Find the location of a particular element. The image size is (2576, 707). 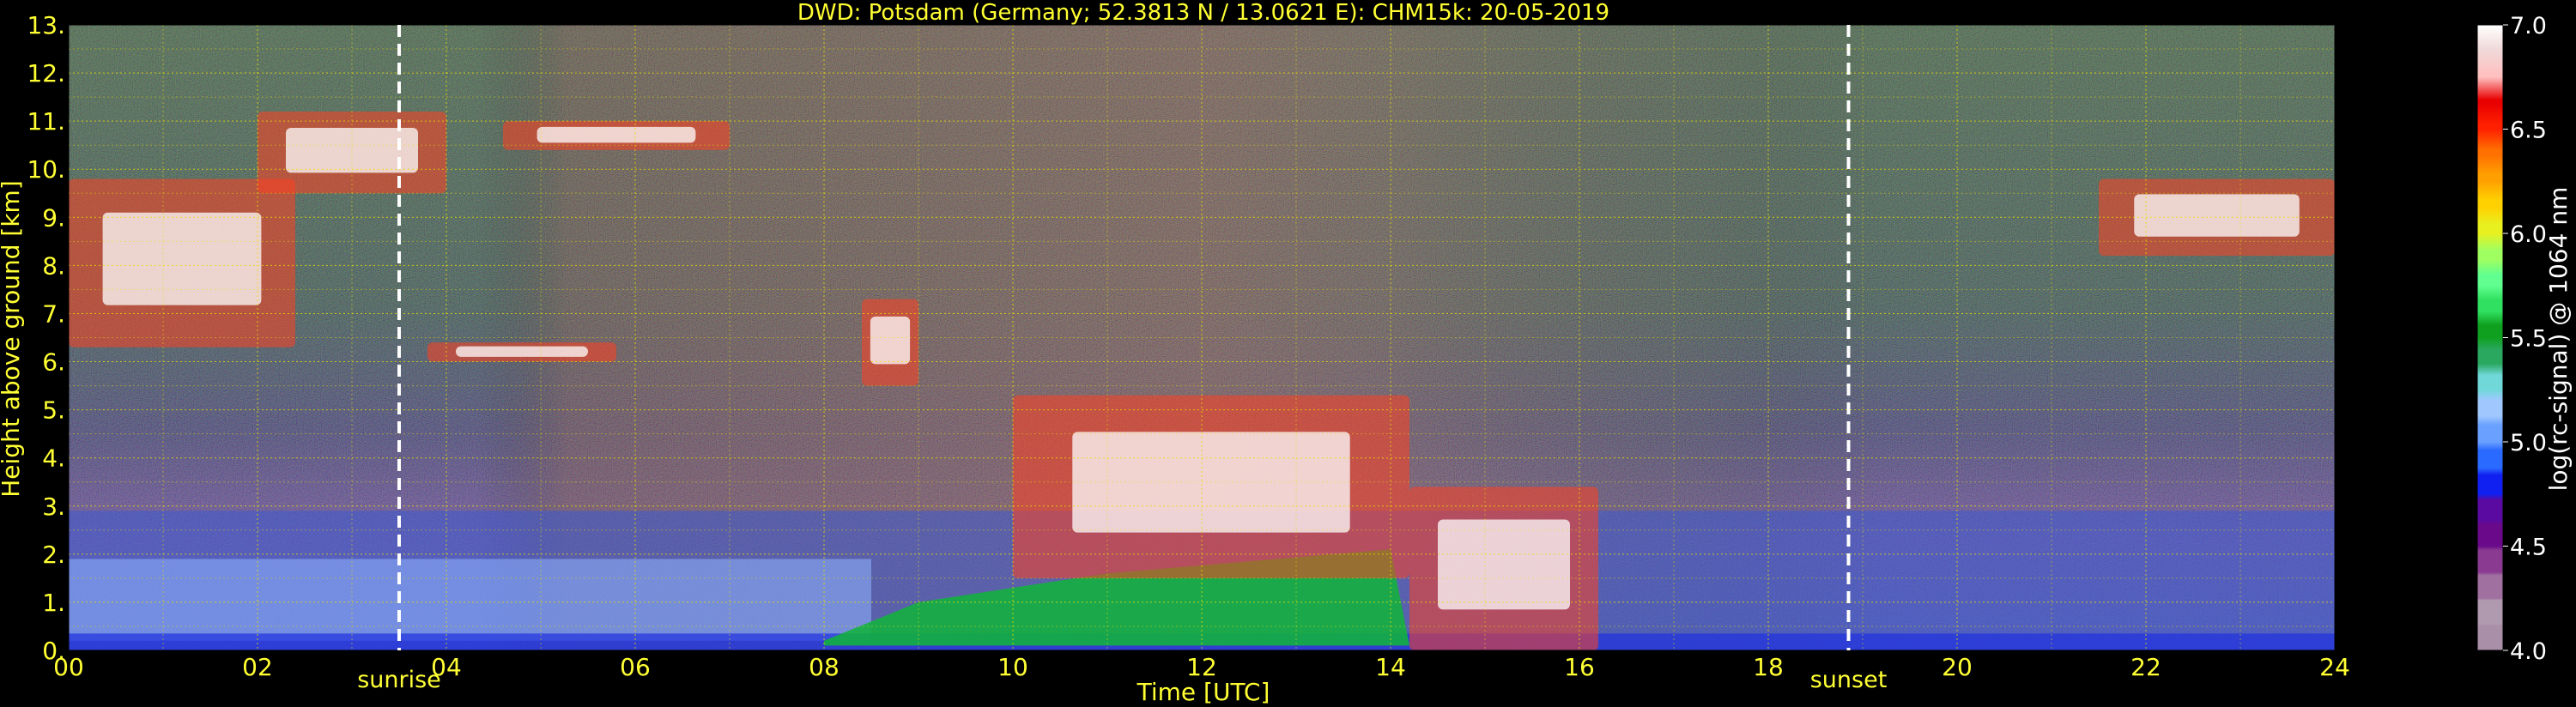

x-tick-label: 06 is located at coordinates (635, 667).